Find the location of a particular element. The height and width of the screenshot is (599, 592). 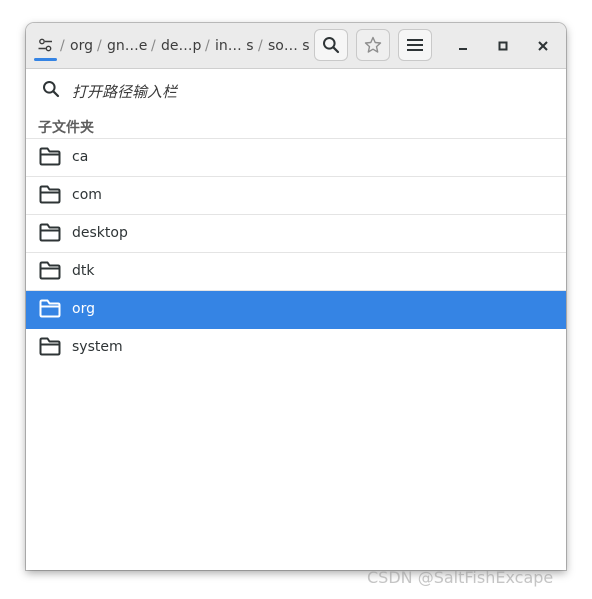

bookmark-button is located at coordinates (373, 45).